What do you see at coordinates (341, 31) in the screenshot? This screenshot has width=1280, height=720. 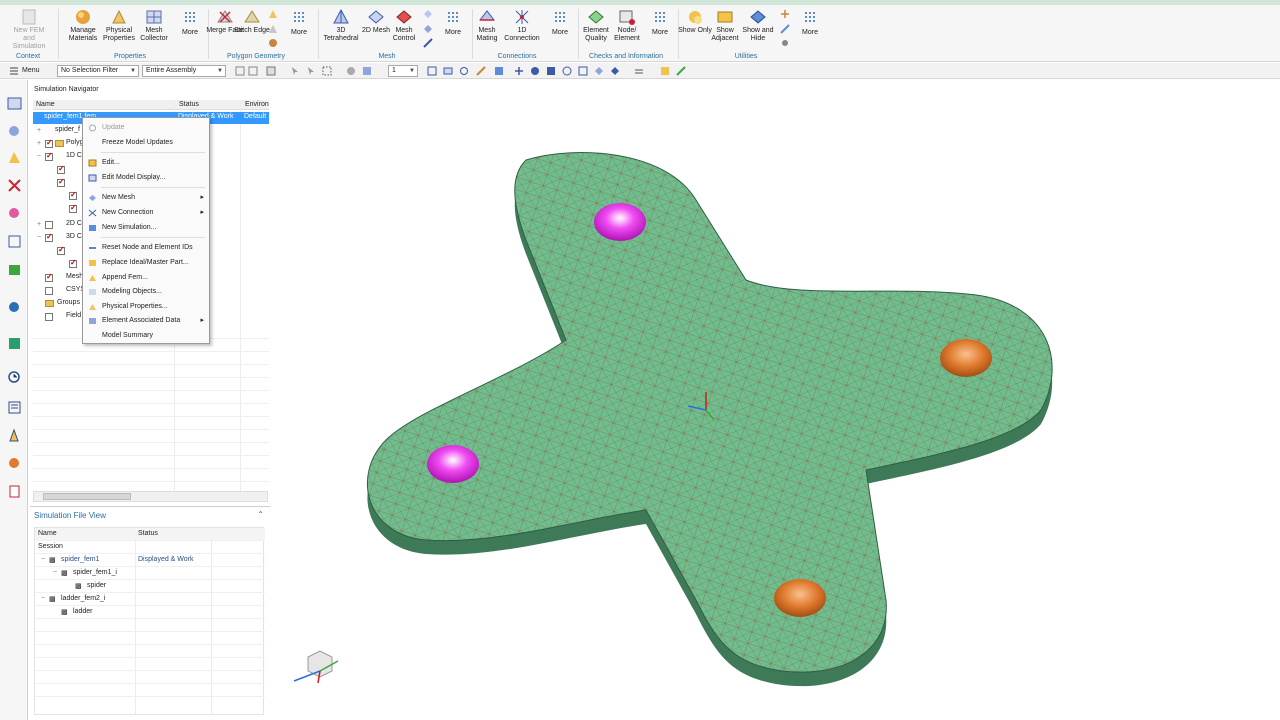 I see `3d-tetrahedral-button: 3D Tetrahedral` at bounding box center [341, 31].